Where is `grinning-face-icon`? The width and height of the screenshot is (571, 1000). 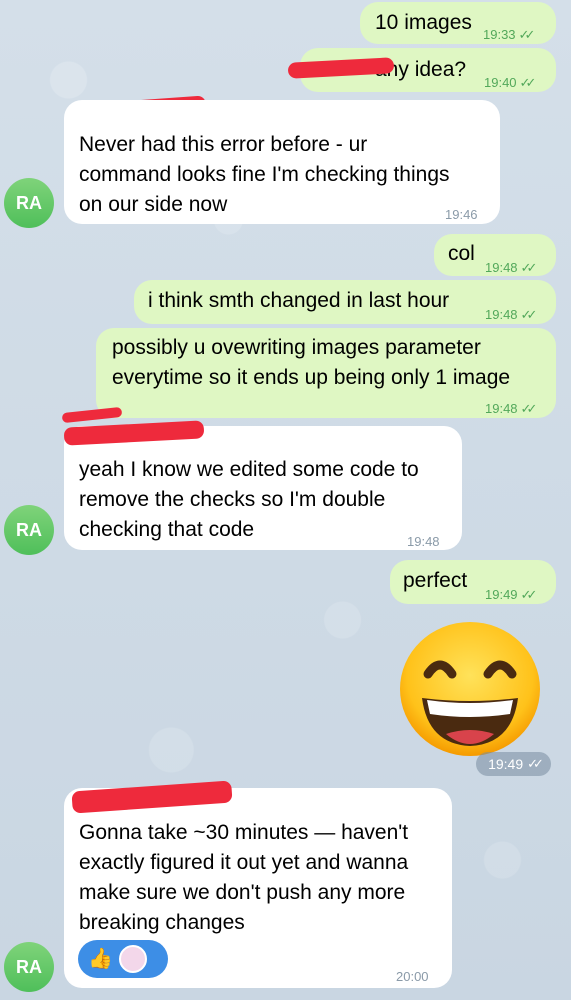 grinning-face-icon is located at coordinates (470, 689).